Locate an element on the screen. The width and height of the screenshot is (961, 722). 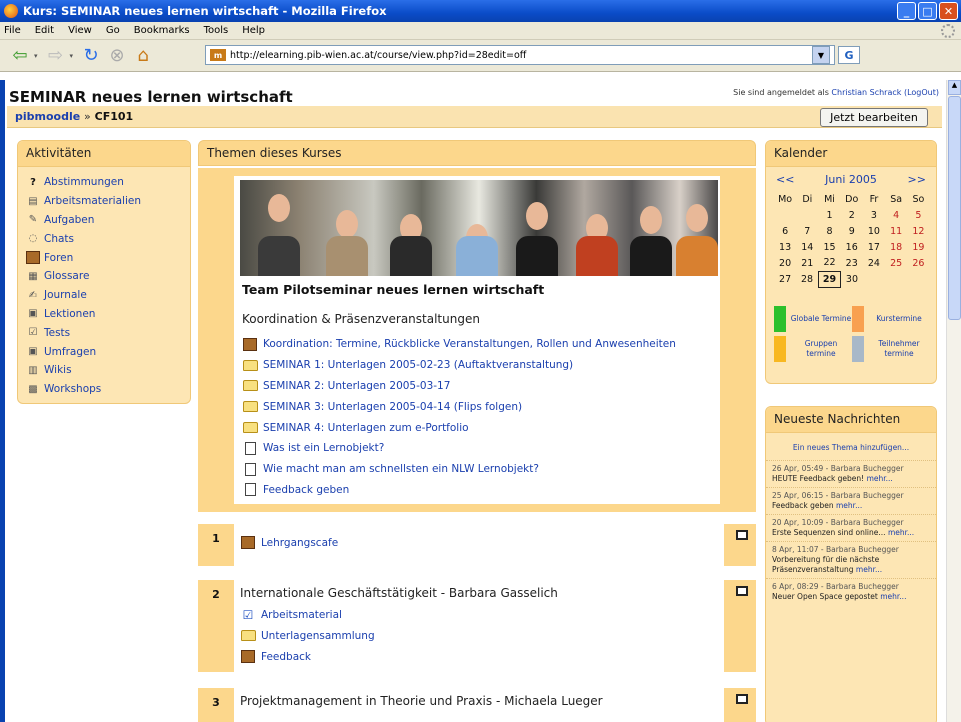
calendar-day: 15 is located at coordinates (829, 247).